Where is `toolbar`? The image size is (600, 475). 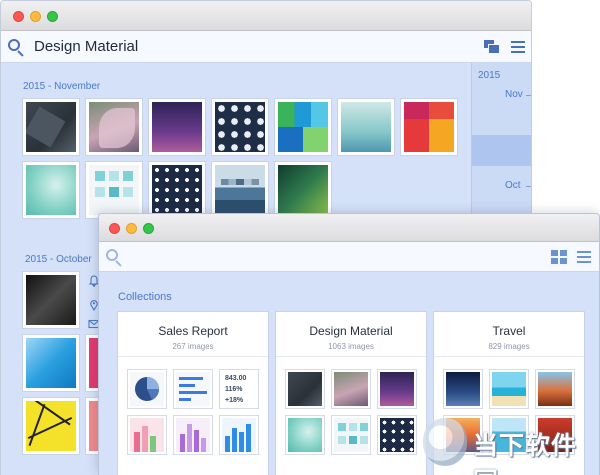
toolbar is located at coordinates (349, 257).